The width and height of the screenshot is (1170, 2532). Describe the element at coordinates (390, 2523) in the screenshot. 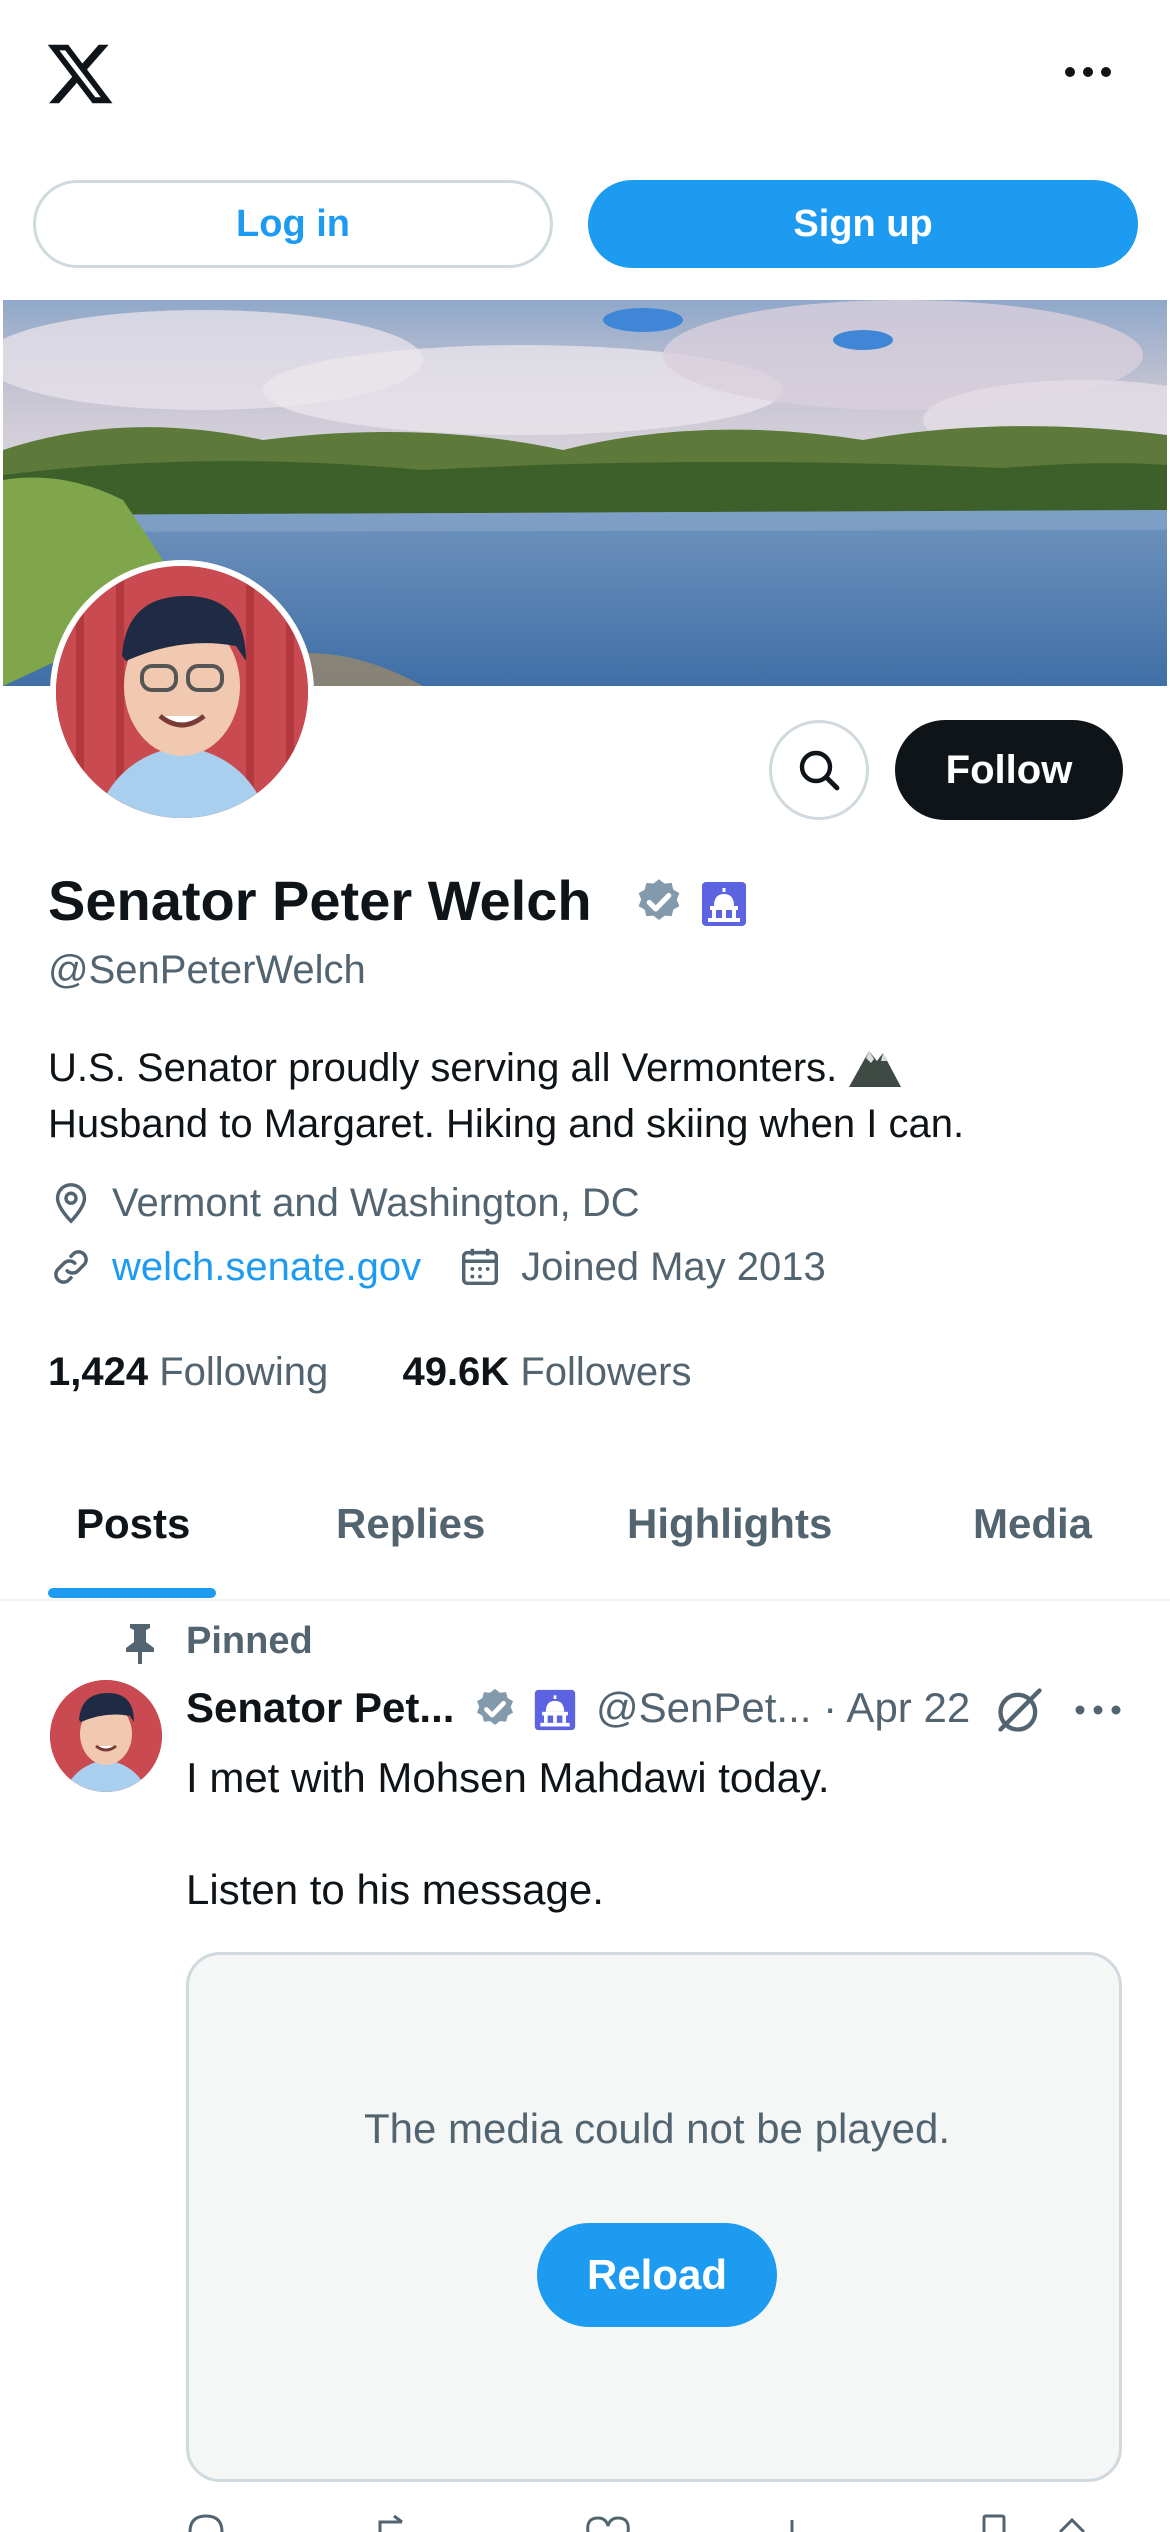

I see `repost-icon` at that location.